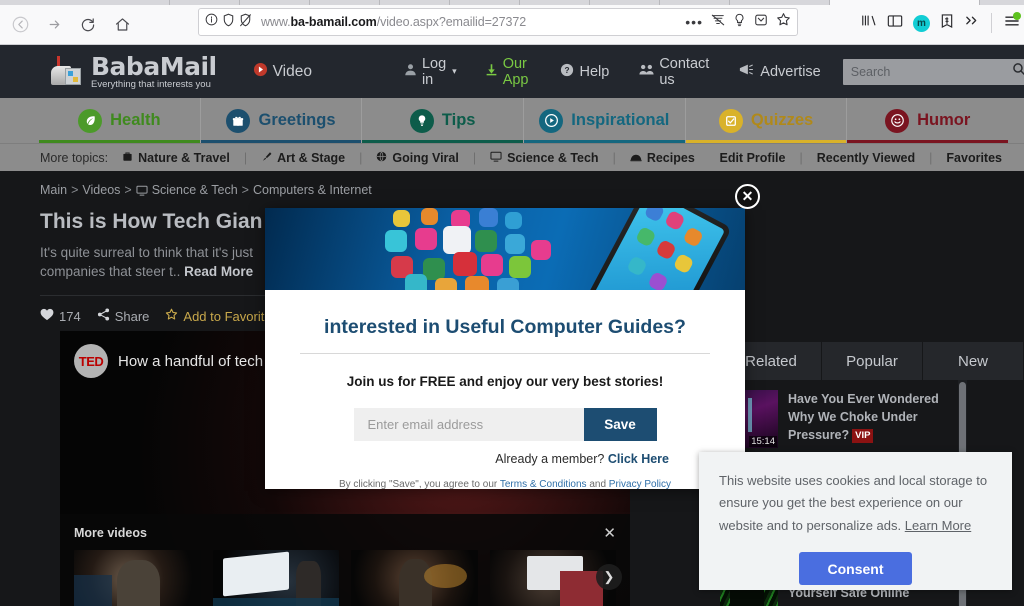 The height and width of the screenshot is (606, 1024). Describe the element at coordinates (228, 22) in the screenshot. I see `shield-icon` at that location.